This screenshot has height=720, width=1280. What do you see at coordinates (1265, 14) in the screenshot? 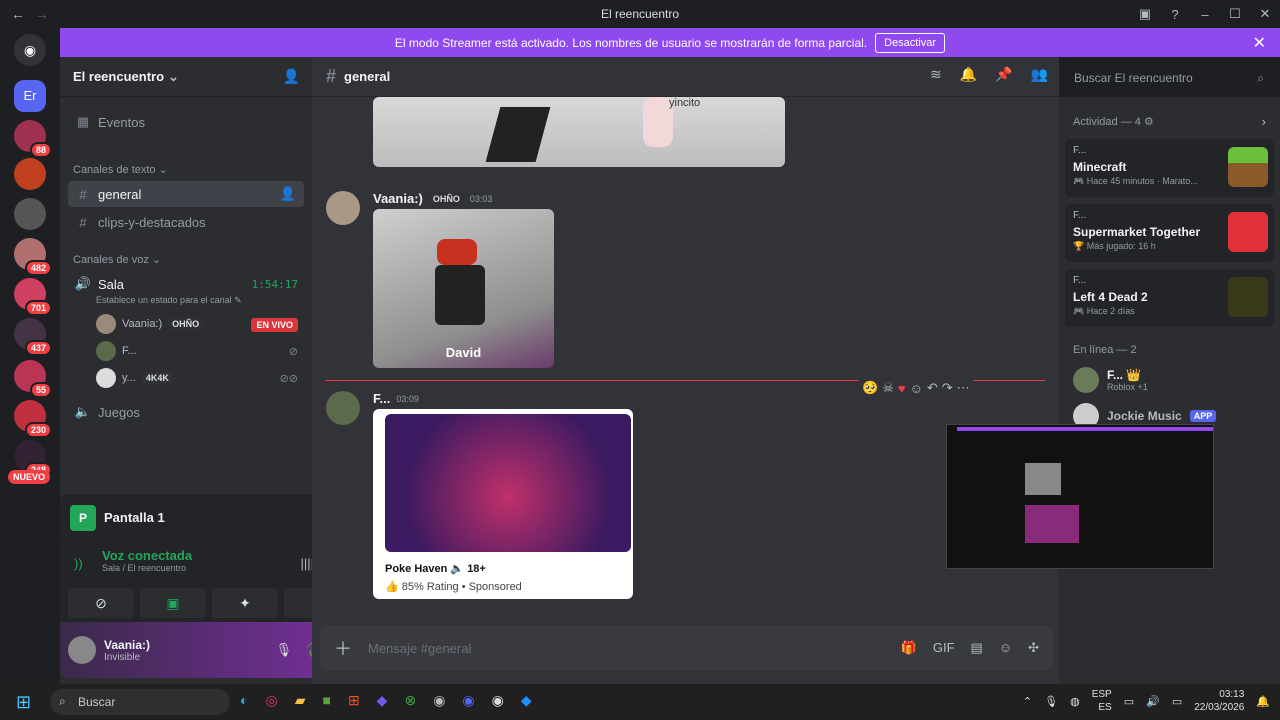
I see `close-window-icon: ✕` at bounding box center [1265, 14].